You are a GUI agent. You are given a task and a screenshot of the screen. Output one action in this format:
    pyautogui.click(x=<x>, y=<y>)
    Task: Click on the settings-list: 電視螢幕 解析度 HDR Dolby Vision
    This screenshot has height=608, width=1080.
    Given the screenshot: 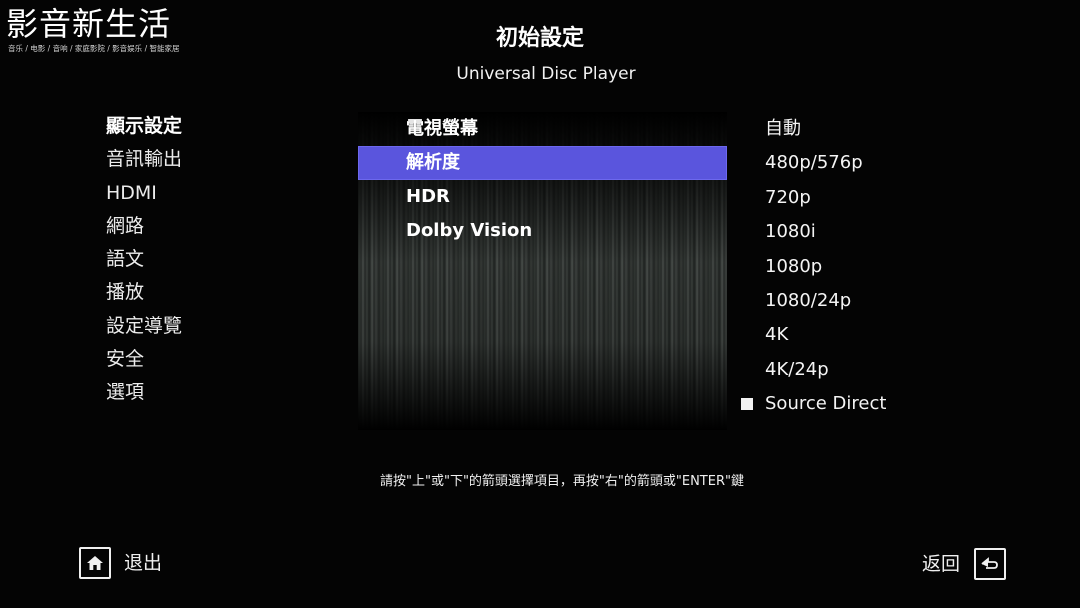 What is the action you would take?
    pyautogui.click(x=542, y=180)
    